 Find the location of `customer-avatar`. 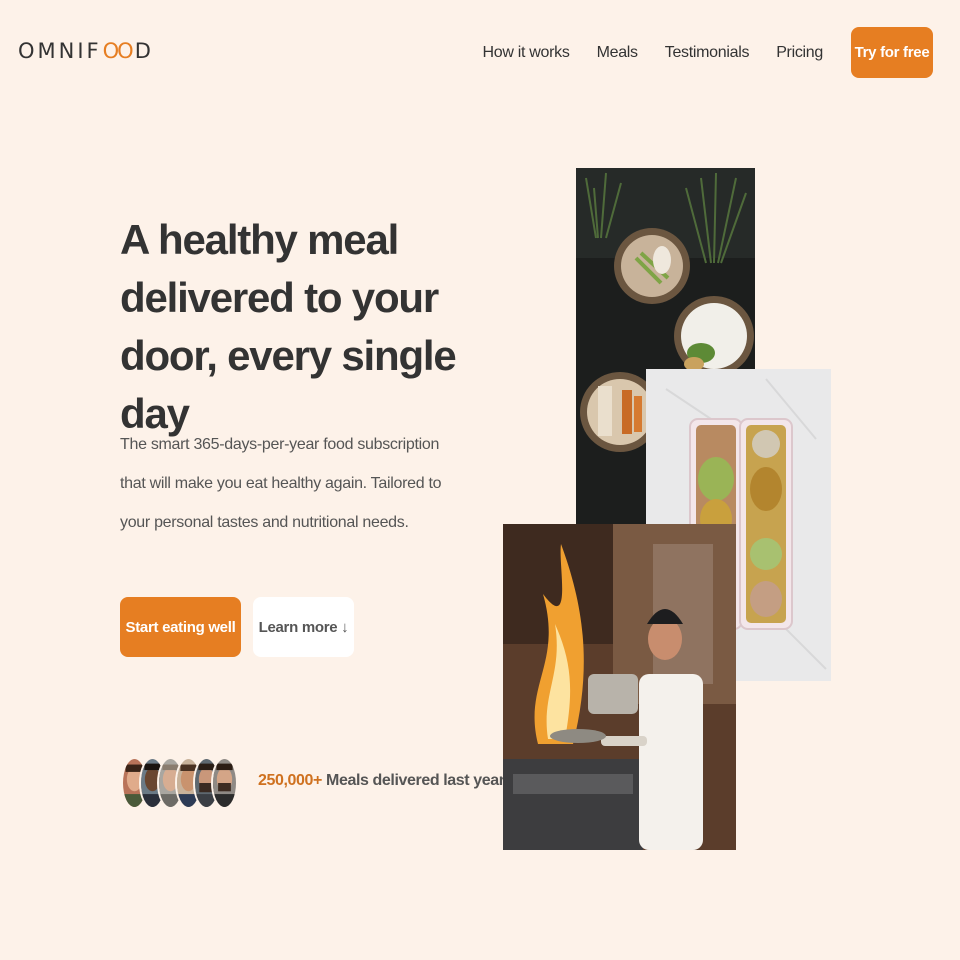

customer-avatar is located at coordinates (224, 783).